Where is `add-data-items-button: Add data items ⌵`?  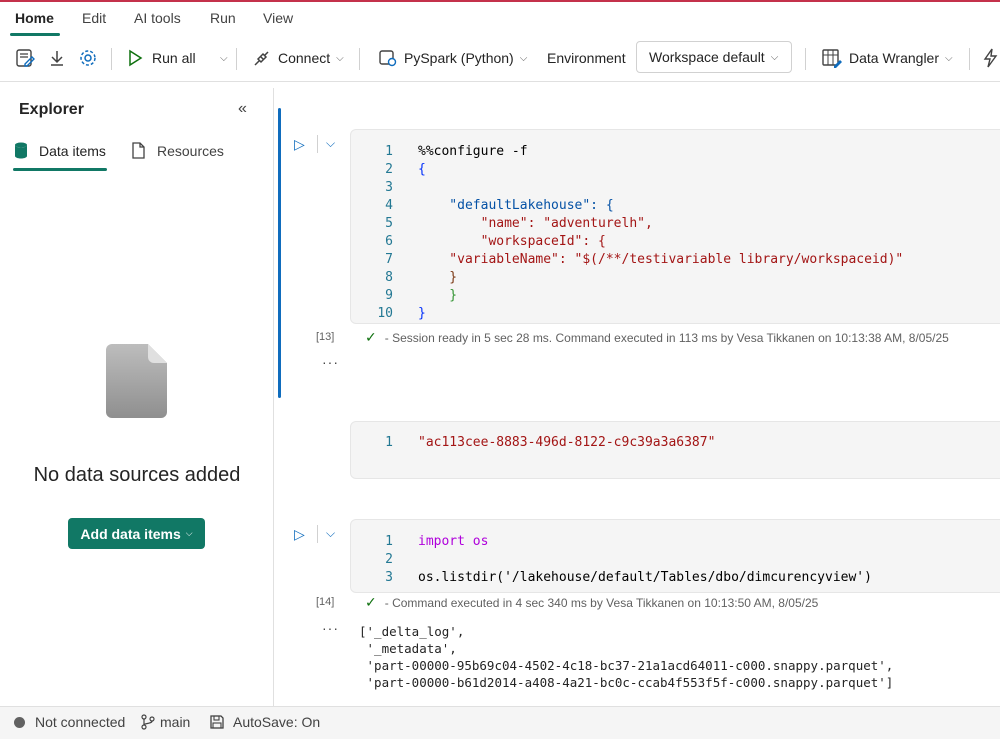 add-data-items-button: Add data items ⌵ is located at coordinates (136, 533).